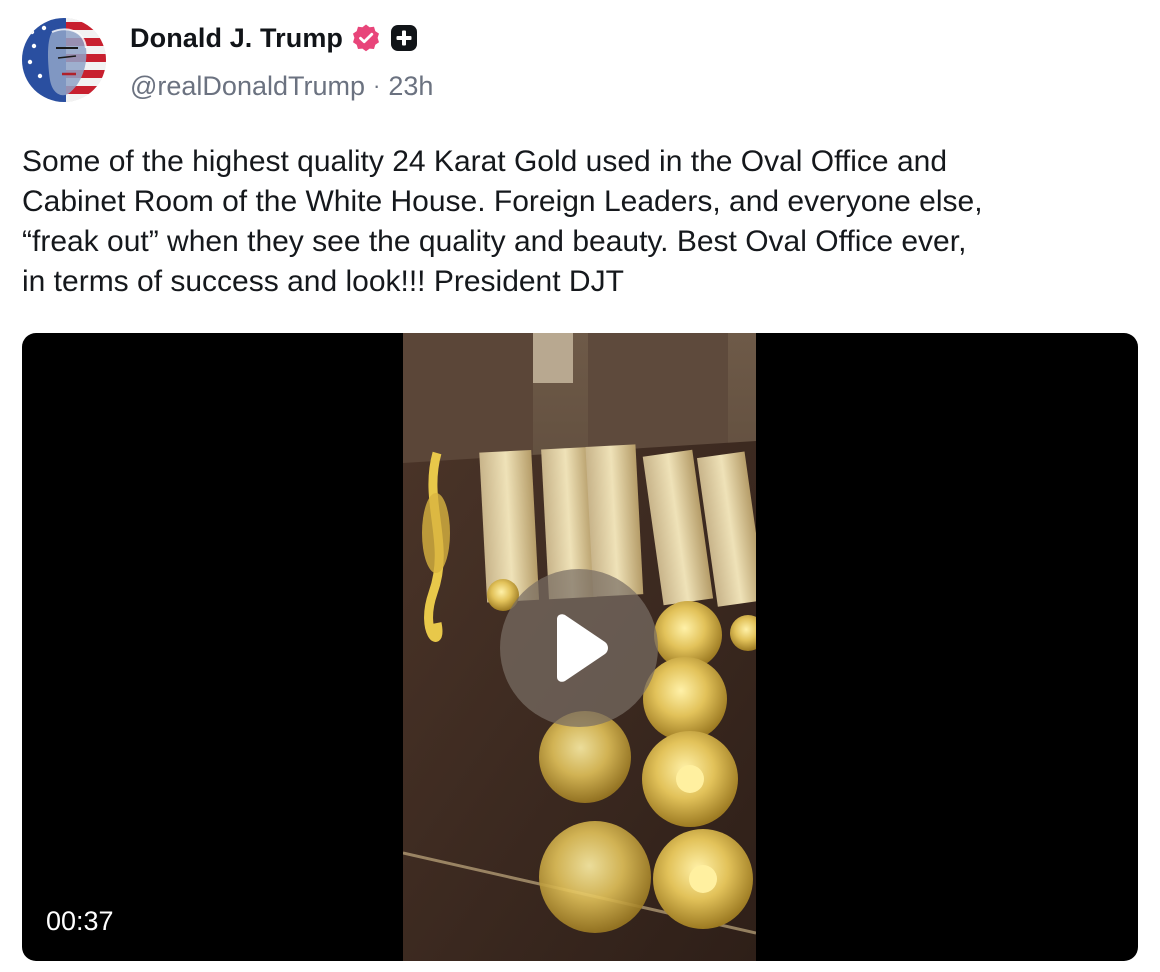  What do you see at coordinates (247, 86) in the screenshot?
I see `author-handle: @realDonaldTrump` at bounding box center [247, 86].